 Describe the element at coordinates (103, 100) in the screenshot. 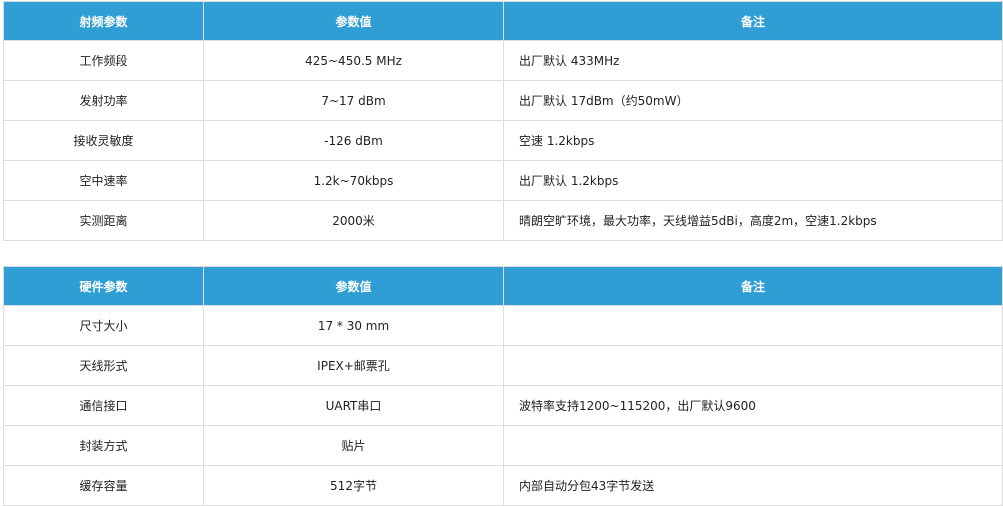

I see `param-name: 发射功率` at that location.